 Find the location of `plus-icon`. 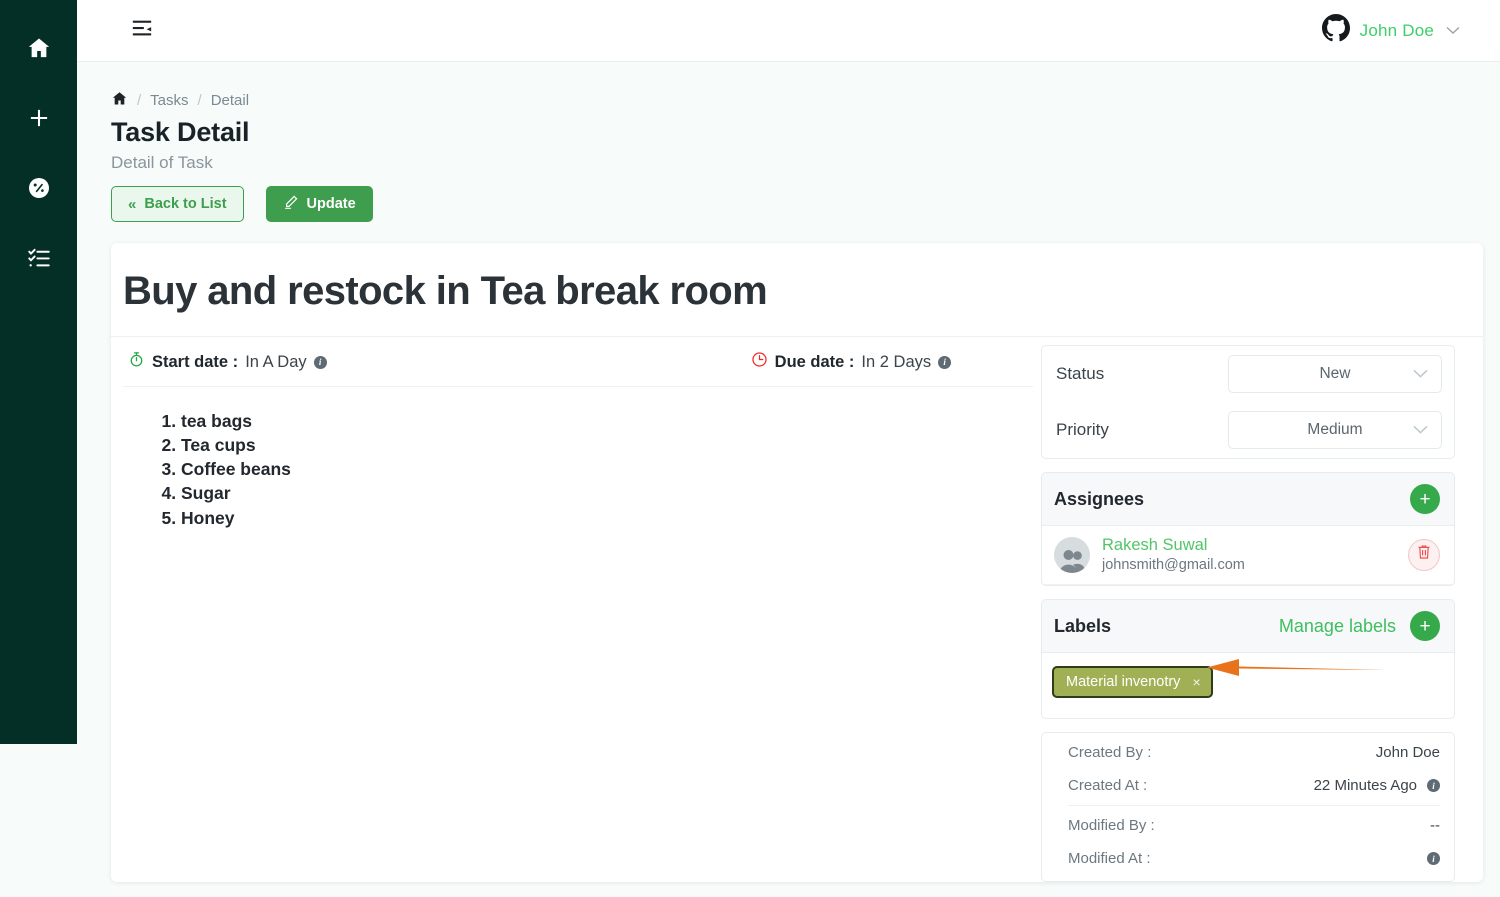

plus-icon is located at coordinates (39, 118).